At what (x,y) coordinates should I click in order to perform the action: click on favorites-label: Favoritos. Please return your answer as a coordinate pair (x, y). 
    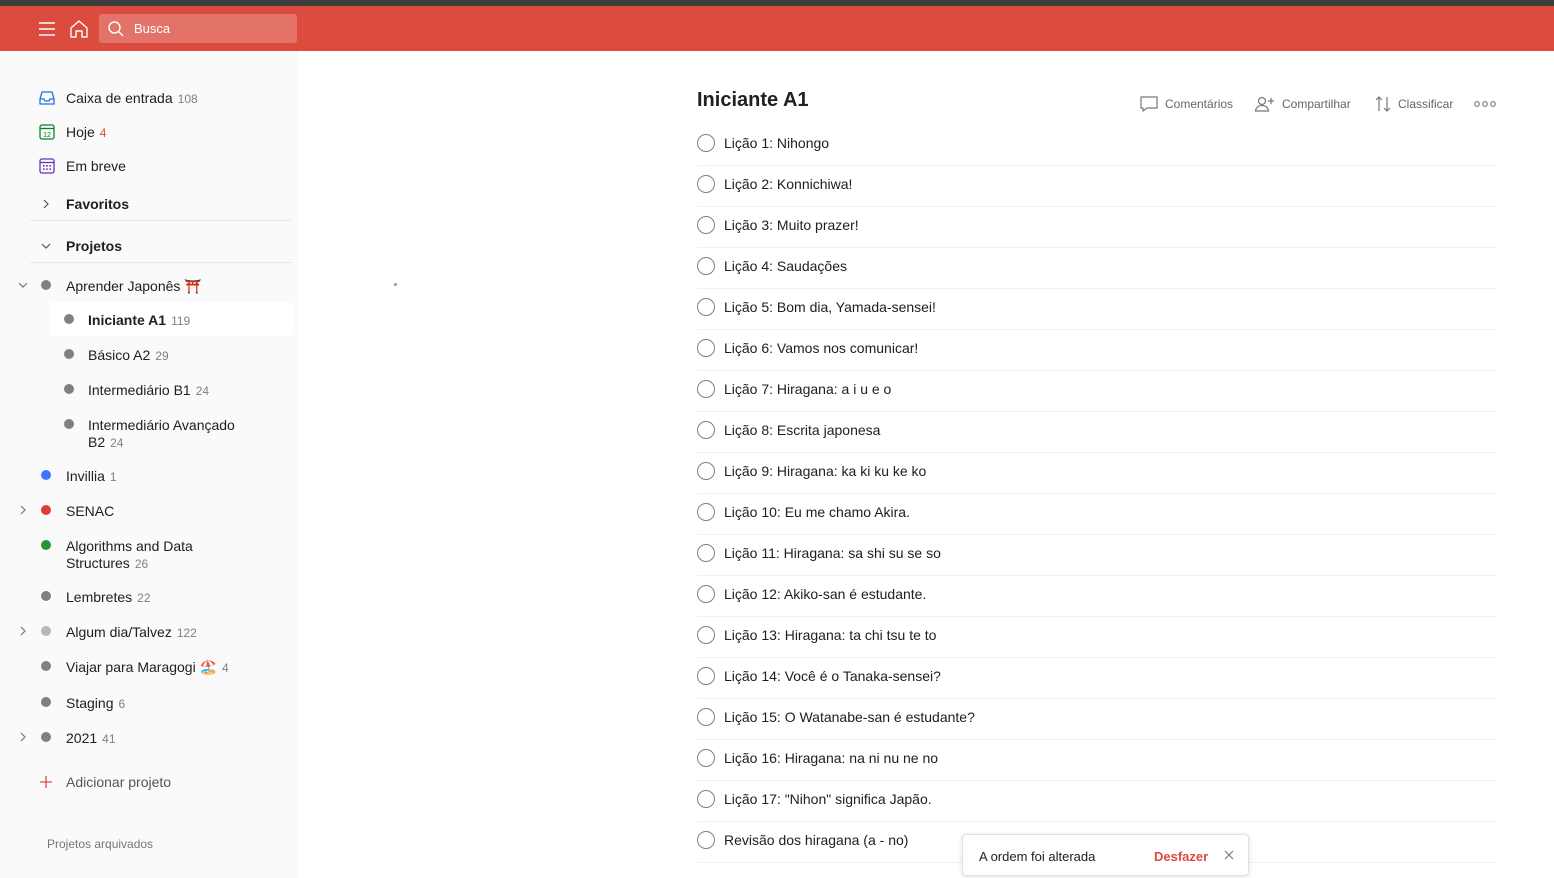
    Looking at the image, I should click on (98, 203).